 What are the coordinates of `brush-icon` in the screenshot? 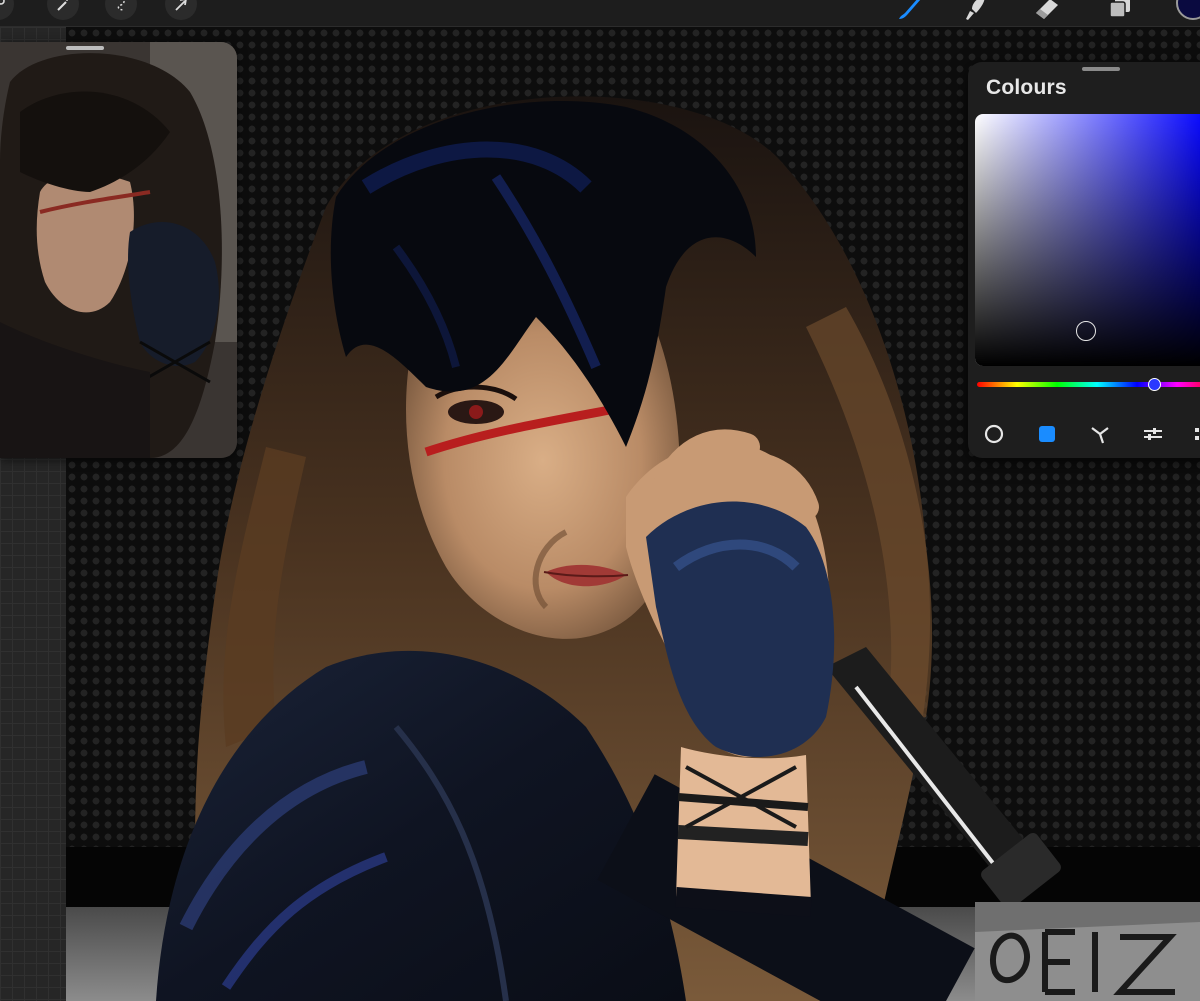 It's located at (909, 11).